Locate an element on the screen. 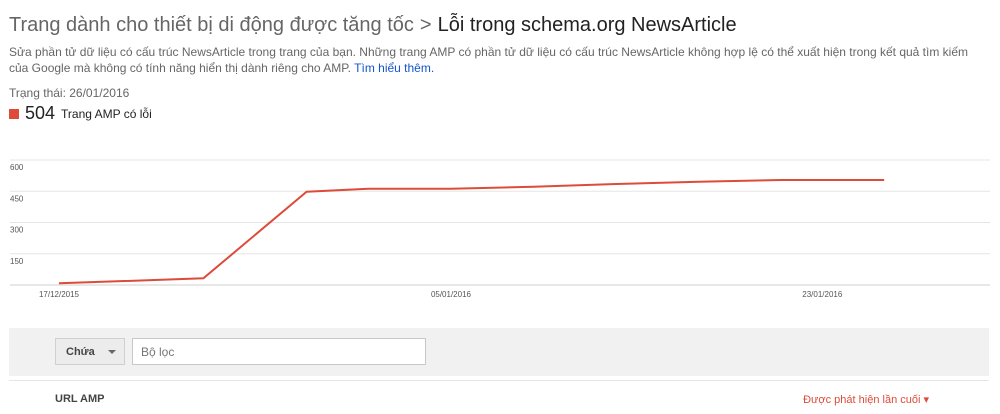  filter-type-dropdown: Chứa is located at coordinates (90, 351).